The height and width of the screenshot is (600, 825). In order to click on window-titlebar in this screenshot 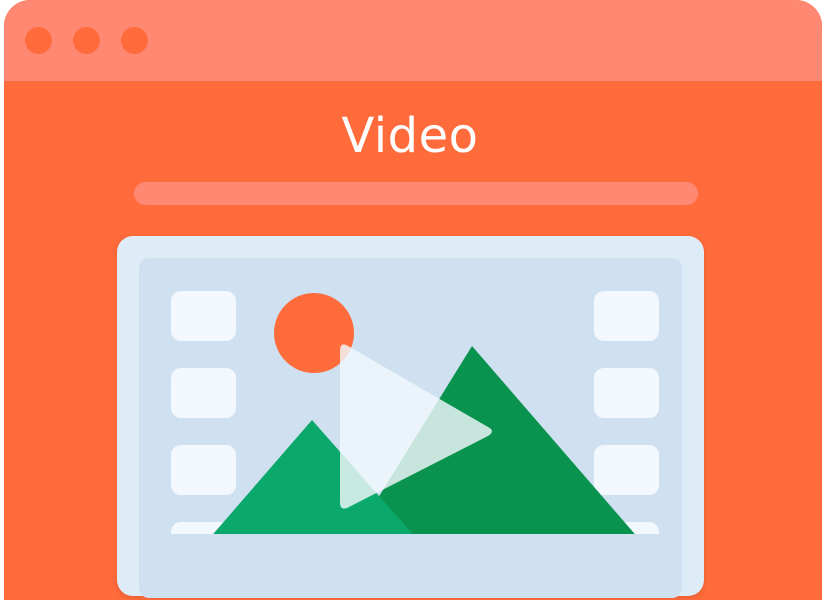, I will do `click(413, 40)`.